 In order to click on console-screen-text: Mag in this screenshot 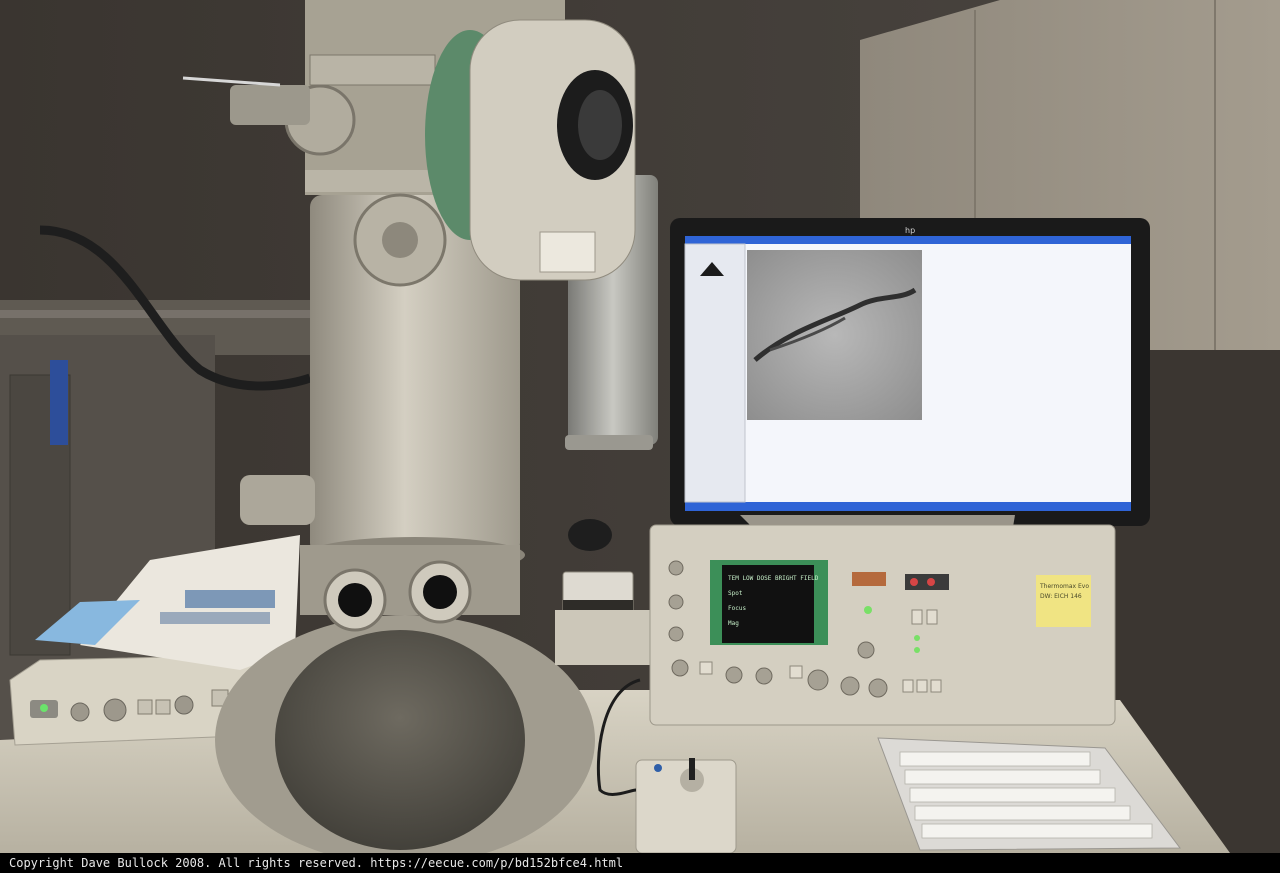, I will do `click(733, 623)`.